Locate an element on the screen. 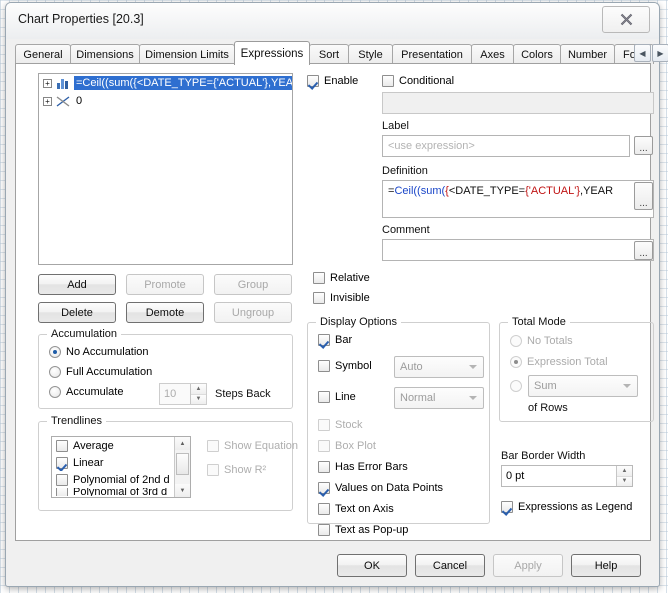 The image size is (668, 593). text-on-axis-checkbox: Text on Axis is located at coordinates (356, 509).